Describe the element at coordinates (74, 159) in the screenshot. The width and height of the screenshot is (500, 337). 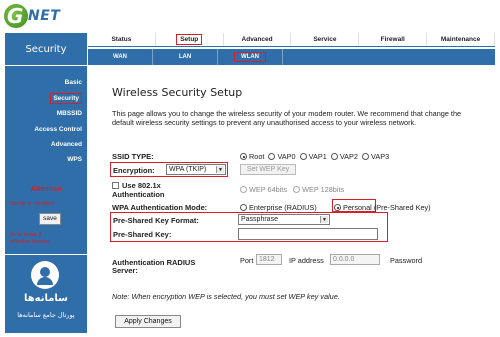
I see `sidebar-item-wps: WPS` at that location.